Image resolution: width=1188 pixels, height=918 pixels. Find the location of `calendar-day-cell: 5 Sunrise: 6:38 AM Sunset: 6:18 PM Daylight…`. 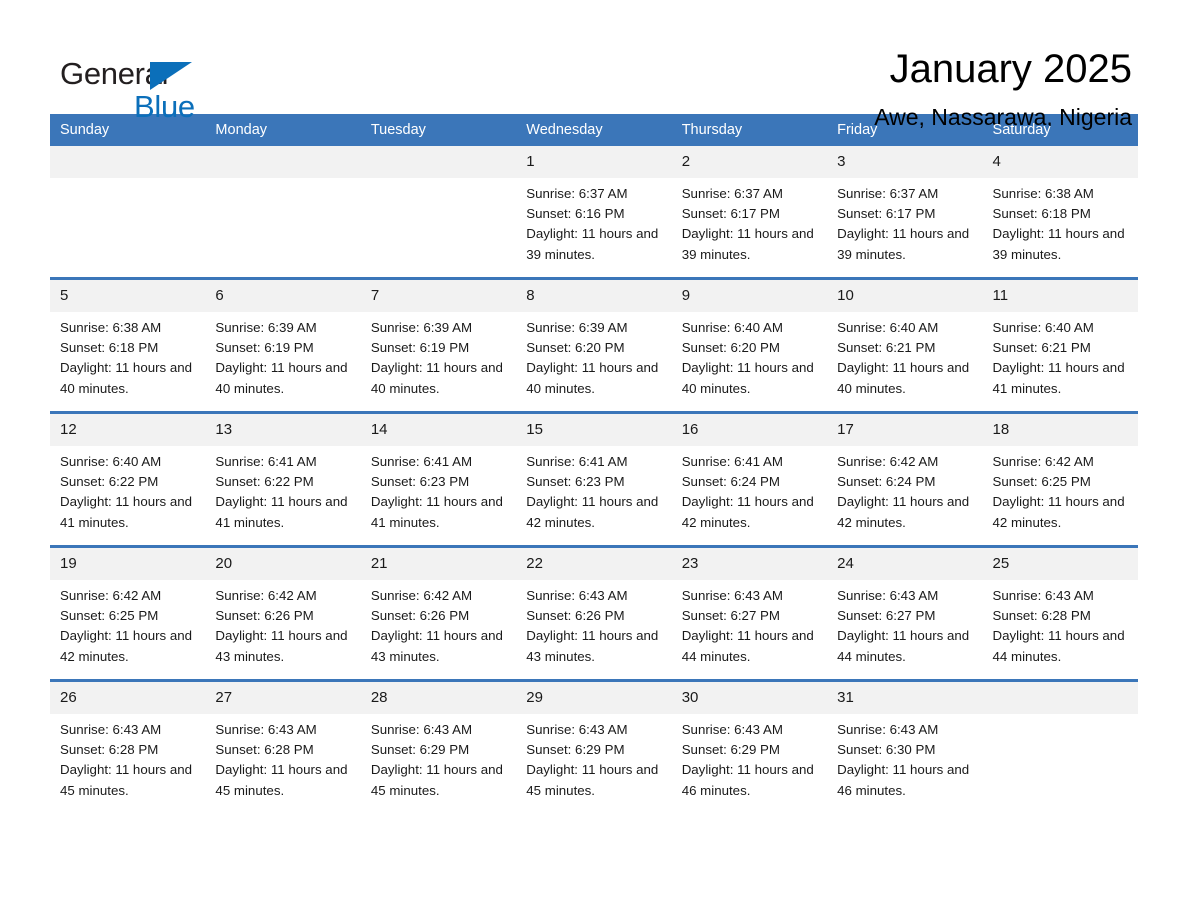

calendar-day-cell: 5 Sunrise: 6:38 AM Sunset: 6:18 PM Daylight… is located at coordinates (128, 345).